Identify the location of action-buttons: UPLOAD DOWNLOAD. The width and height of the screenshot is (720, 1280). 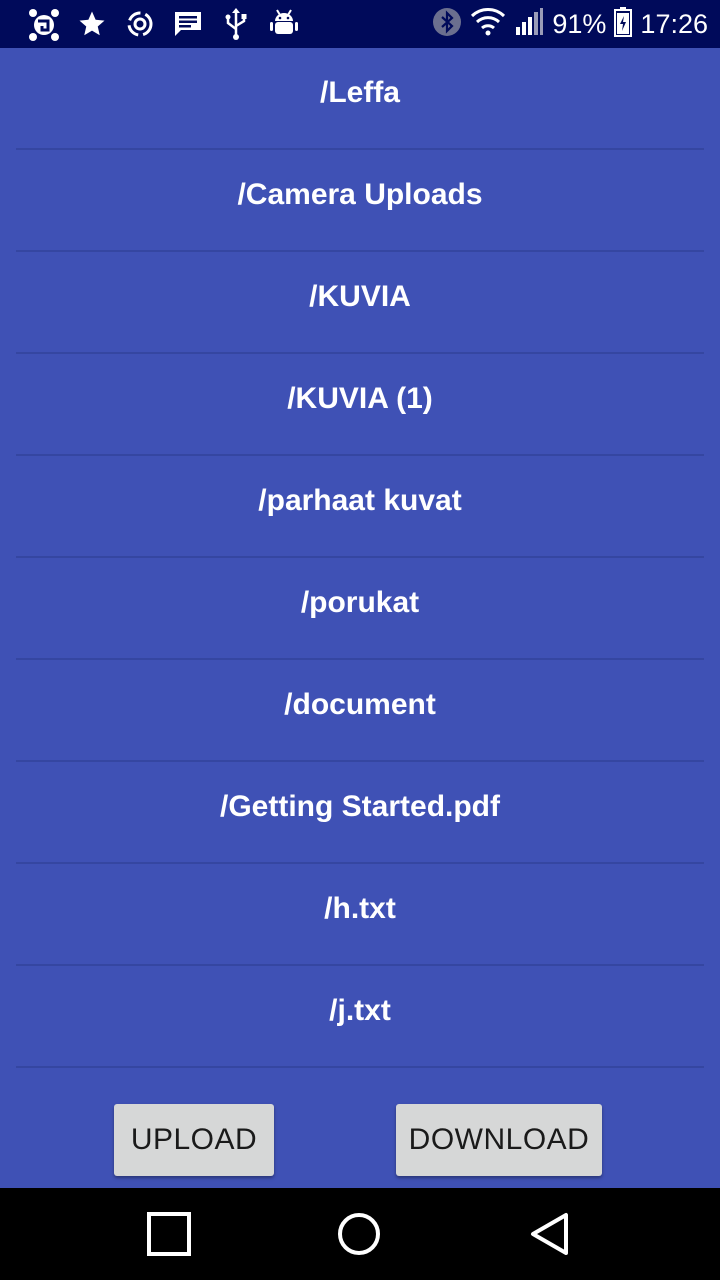
(360, 1140).